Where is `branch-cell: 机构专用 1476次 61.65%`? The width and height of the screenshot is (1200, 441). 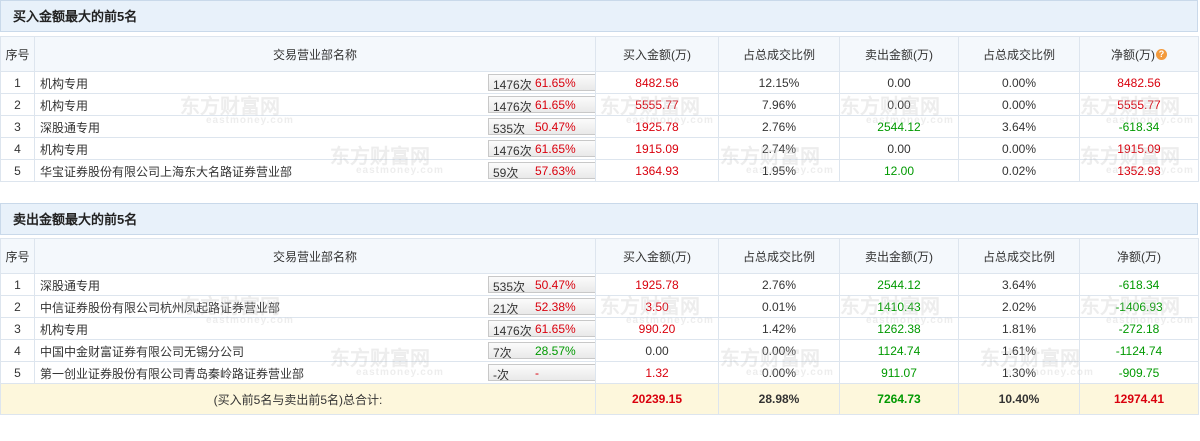 branch-cell: 机构专用 1476次 61.65% is located at coordinates (315, 328).